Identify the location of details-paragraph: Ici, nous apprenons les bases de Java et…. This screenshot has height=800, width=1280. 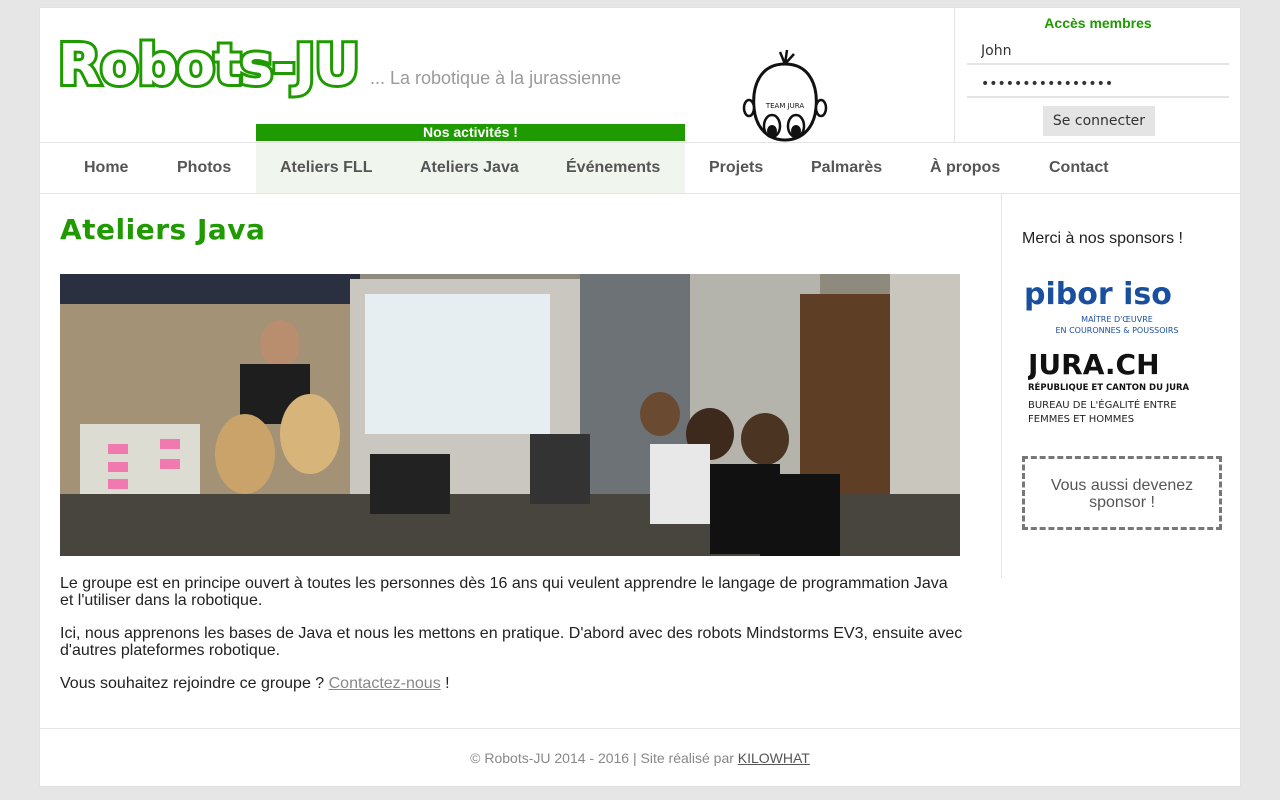
(511, 642).